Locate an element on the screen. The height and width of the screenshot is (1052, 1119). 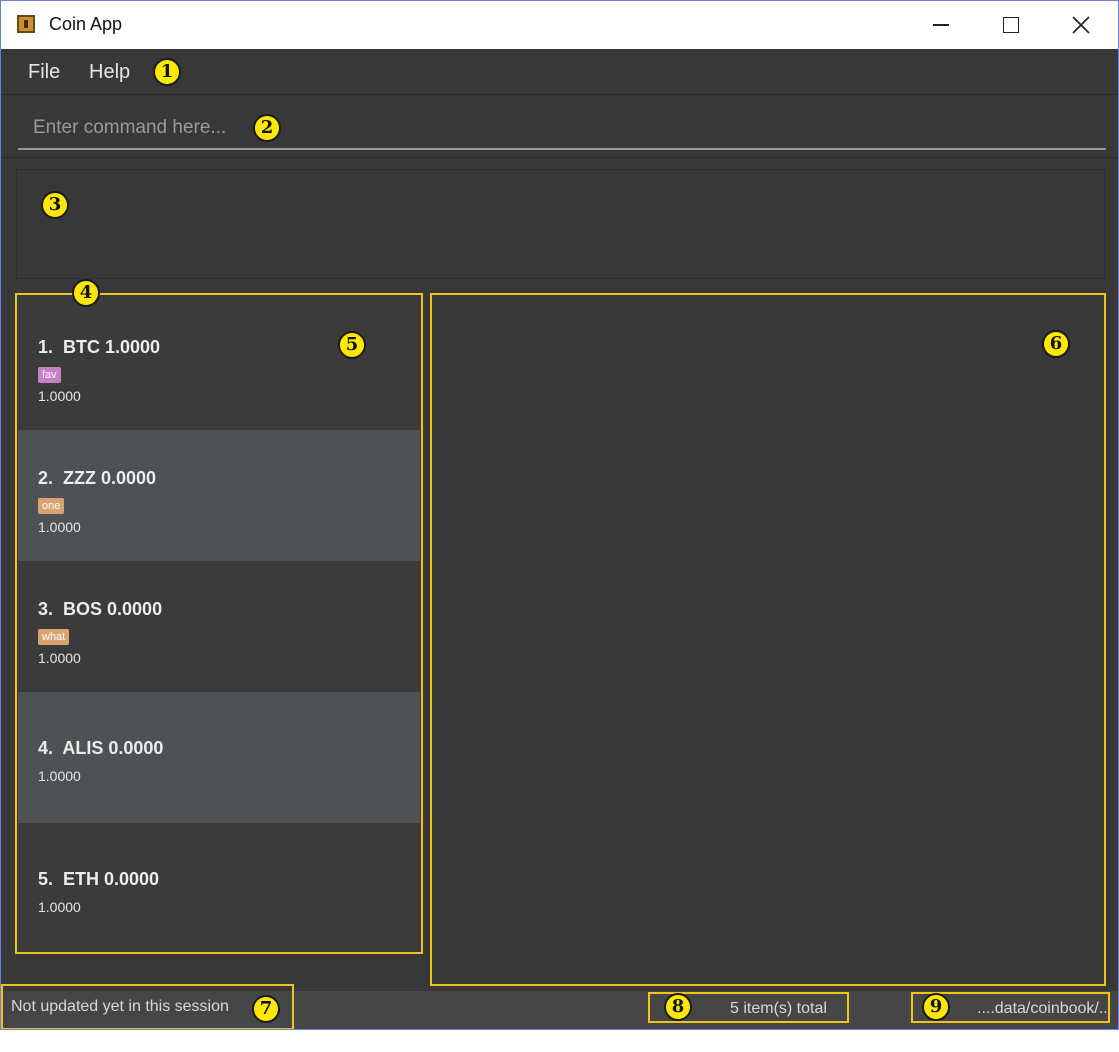
coin-tag: fav is located at coordinates (49, 375).